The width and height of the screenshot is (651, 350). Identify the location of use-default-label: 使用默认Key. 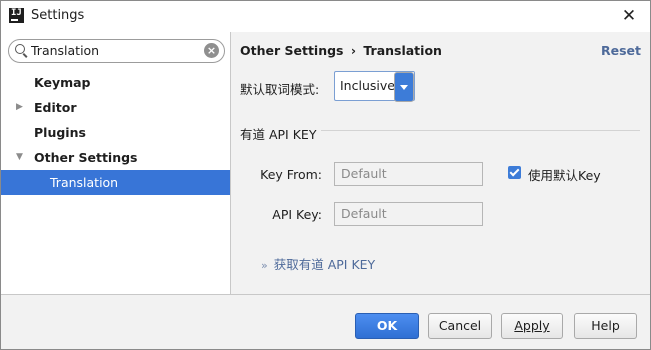
(564, 174).